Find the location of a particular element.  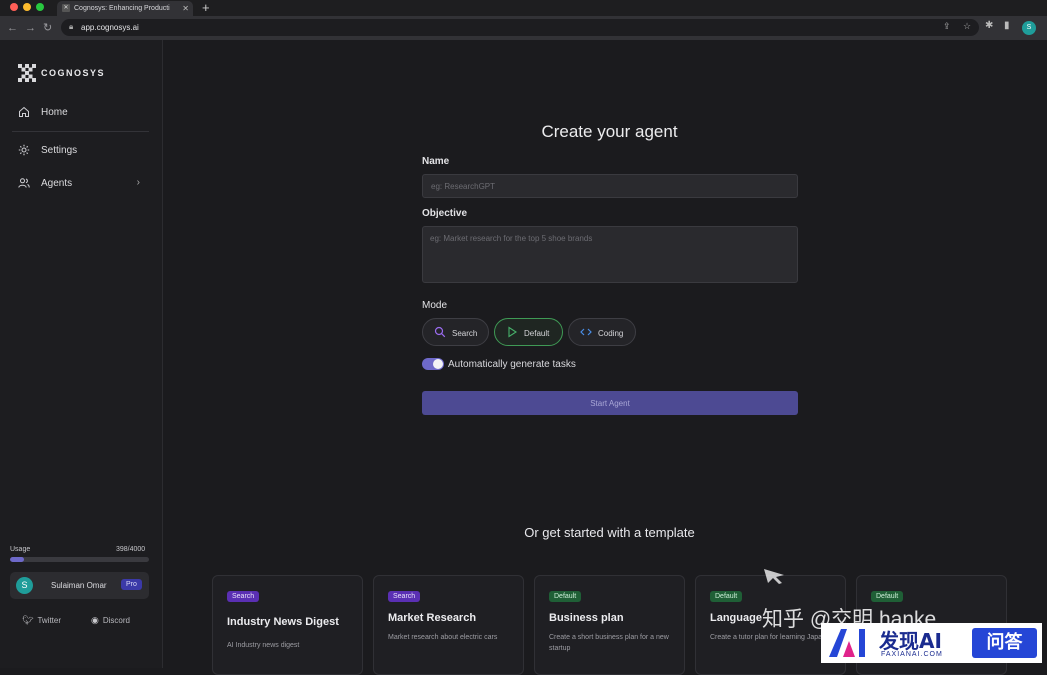

user-name: Sulaiman Omar is located at coordinates (79, 585).